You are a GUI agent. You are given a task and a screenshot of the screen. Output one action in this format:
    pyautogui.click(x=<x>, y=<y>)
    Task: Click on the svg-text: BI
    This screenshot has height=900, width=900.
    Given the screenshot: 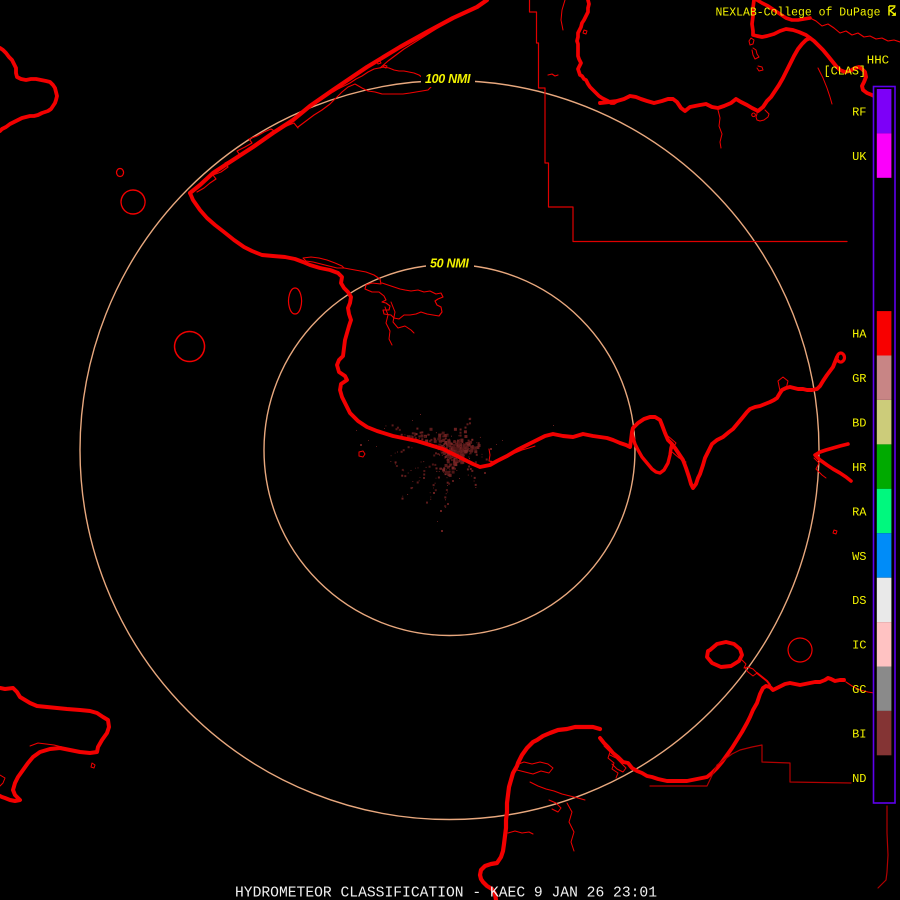 What is the action you would take?
    pyautogui.click(x=859, y=735)
    